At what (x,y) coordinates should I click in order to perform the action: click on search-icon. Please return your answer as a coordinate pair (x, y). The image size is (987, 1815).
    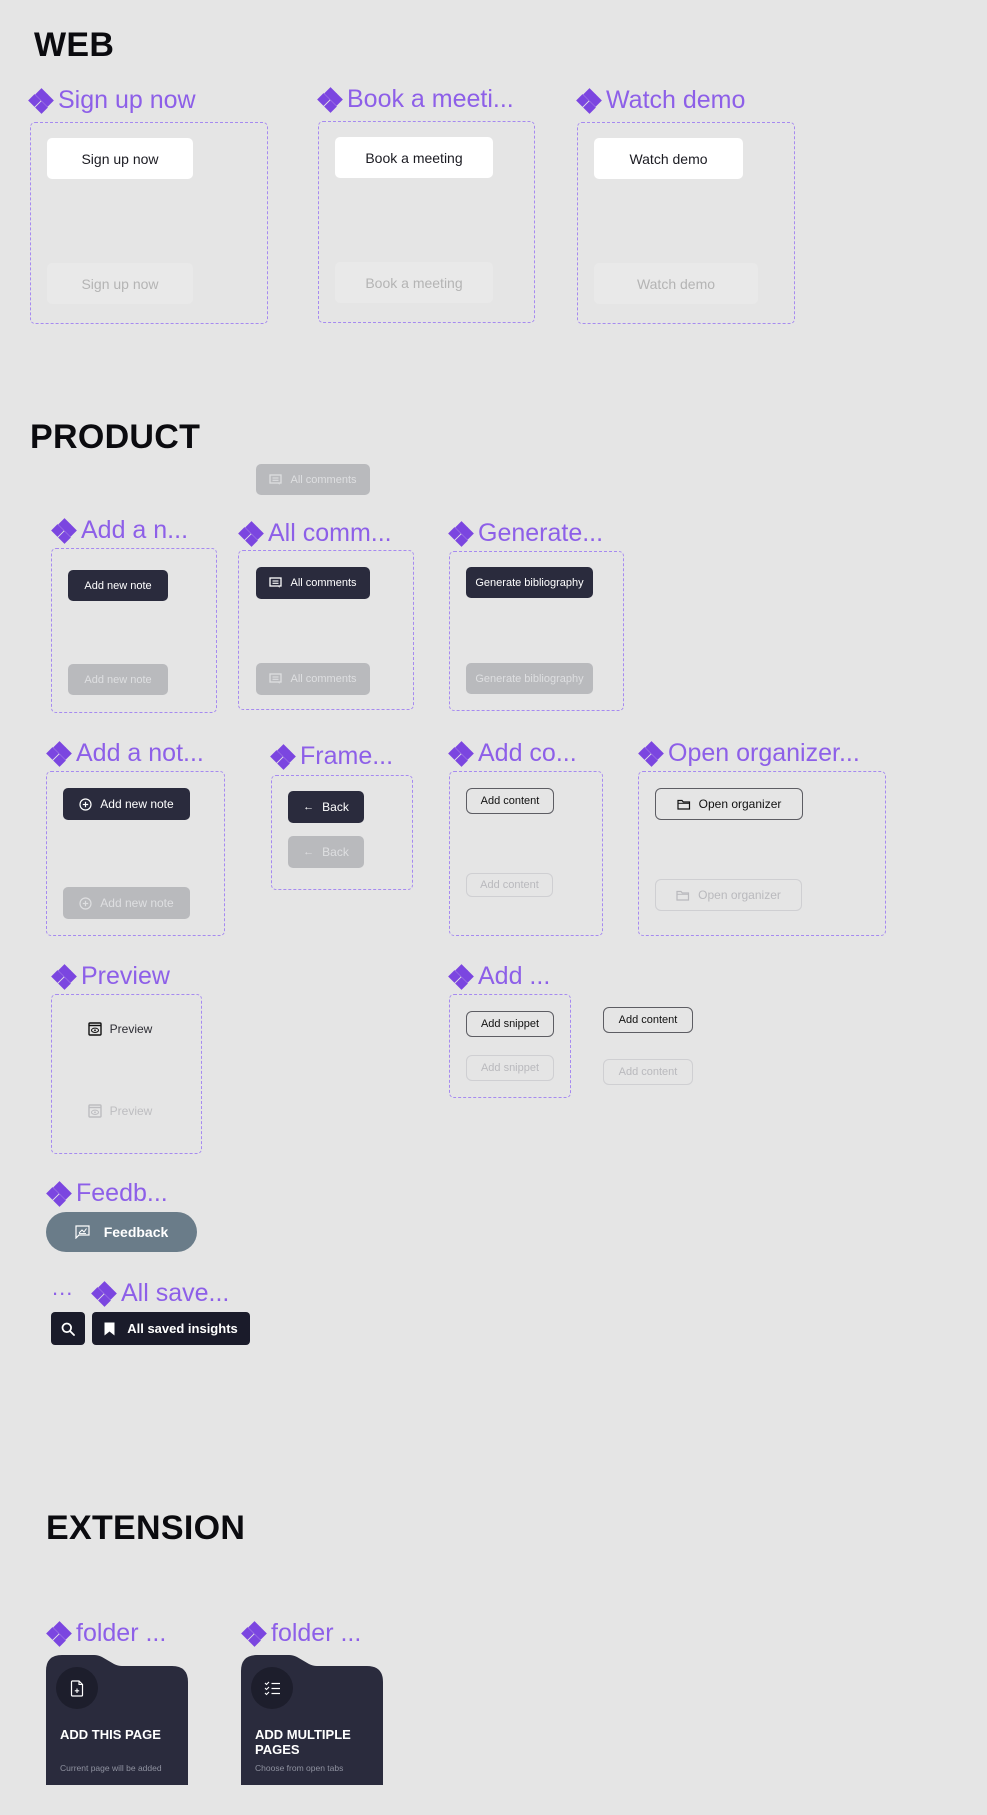
    Looking at the image, I should click on (68, 1329).